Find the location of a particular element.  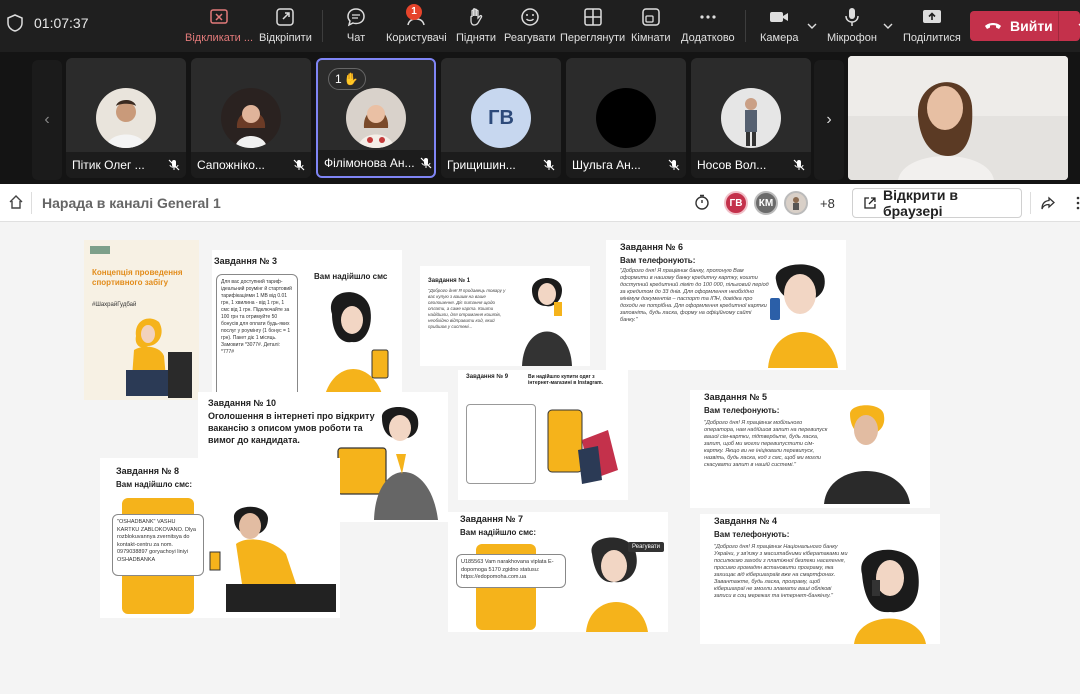

task-title: Завдання № 9 is located at coordinates (487, 377).